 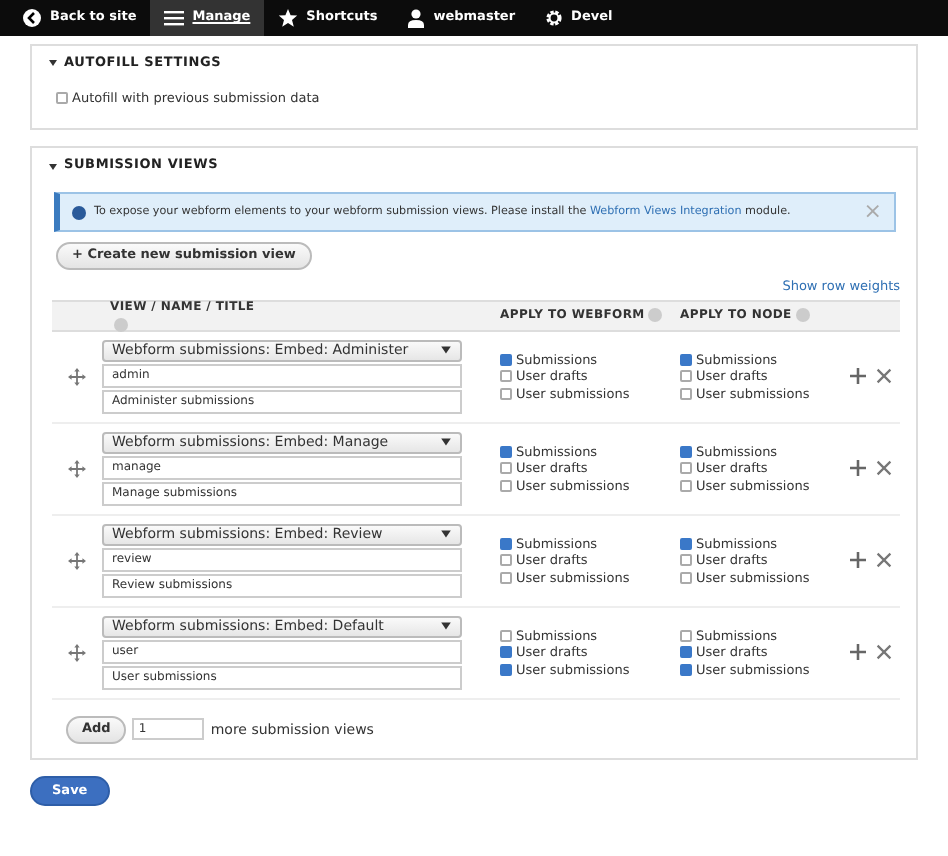 What do you see at coordinates (553, 18) in the screenshot?
I see `gear-icon` at bounding box center [553, 18].